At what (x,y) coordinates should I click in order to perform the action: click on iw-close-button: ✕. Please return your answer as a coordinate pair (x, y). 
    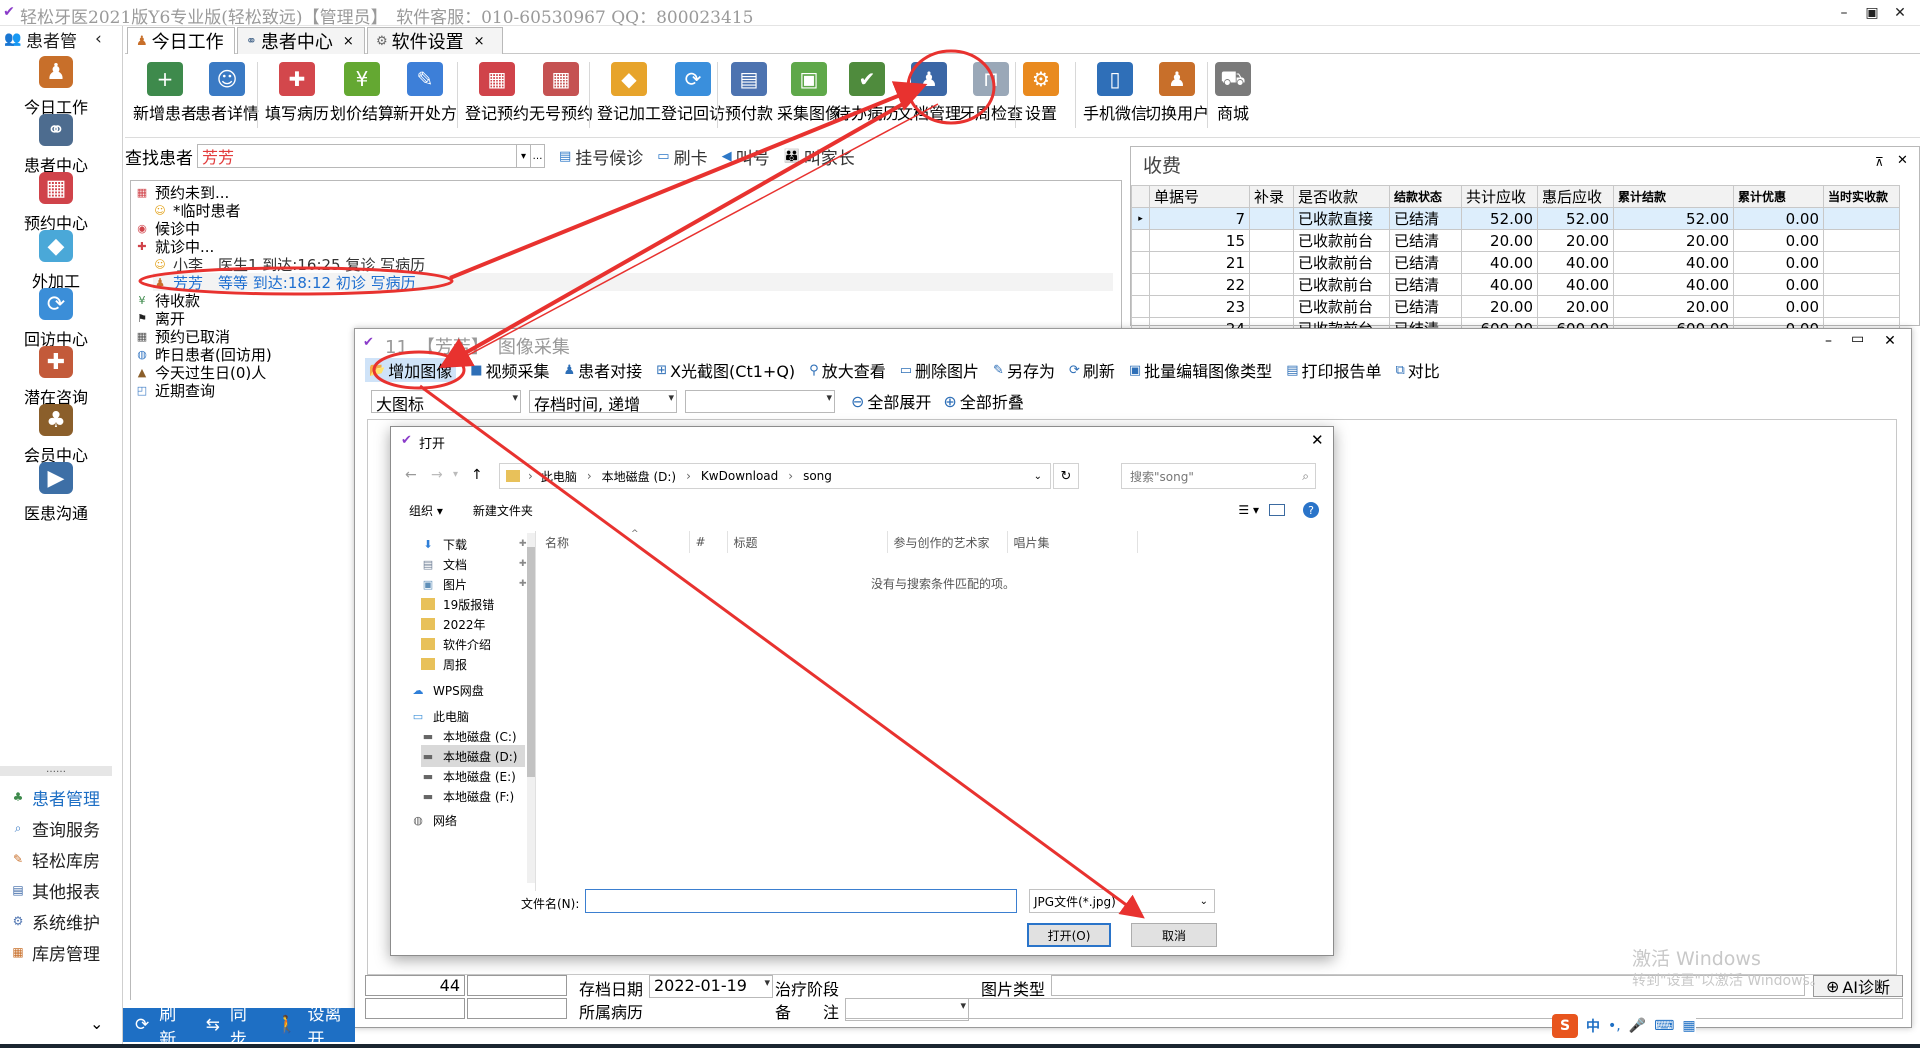
    Looking at the image, I should click on (1890, 341).